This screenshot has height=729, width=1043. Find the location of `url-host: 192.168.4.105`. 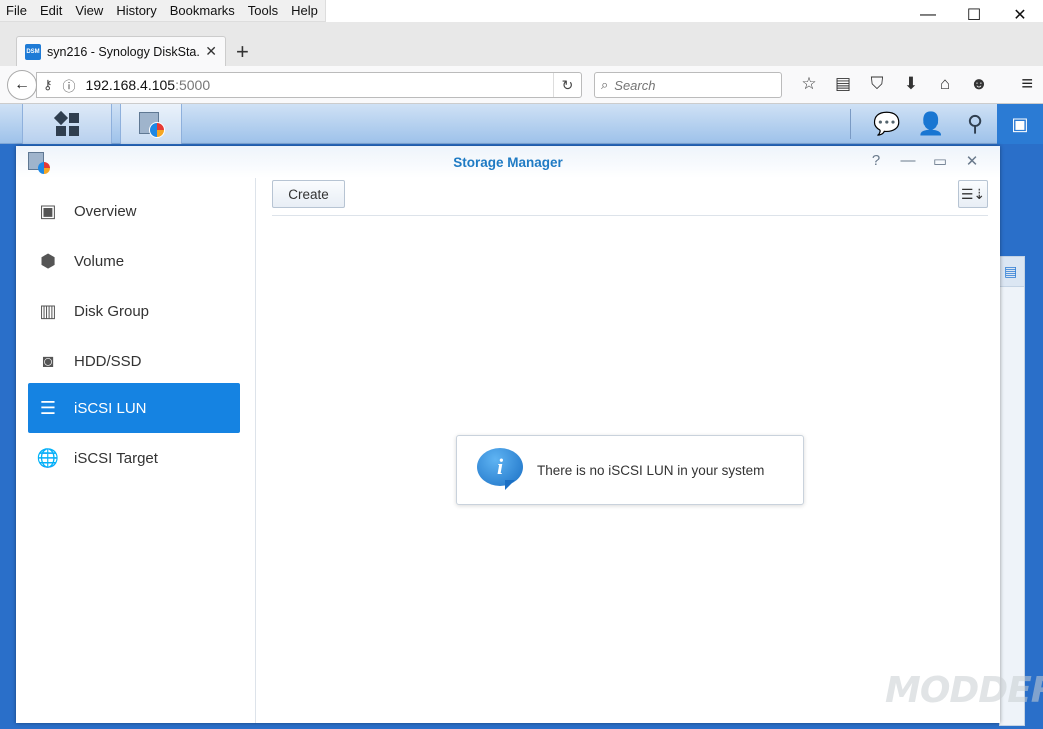

url-host: 192.168.4.105 is located at coordinates (130, 85).